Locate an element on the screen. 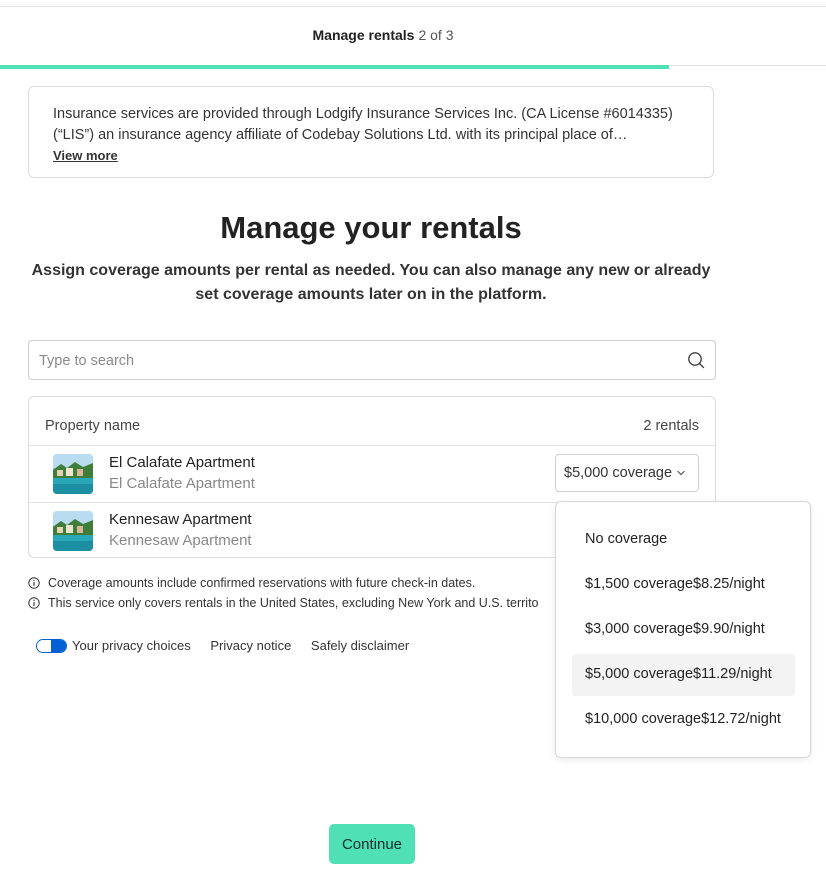 Image resolution: width=826 pixels, height=871 pixels. privacy-notice-link: Privacy notice is located at coordinates (250, 645).